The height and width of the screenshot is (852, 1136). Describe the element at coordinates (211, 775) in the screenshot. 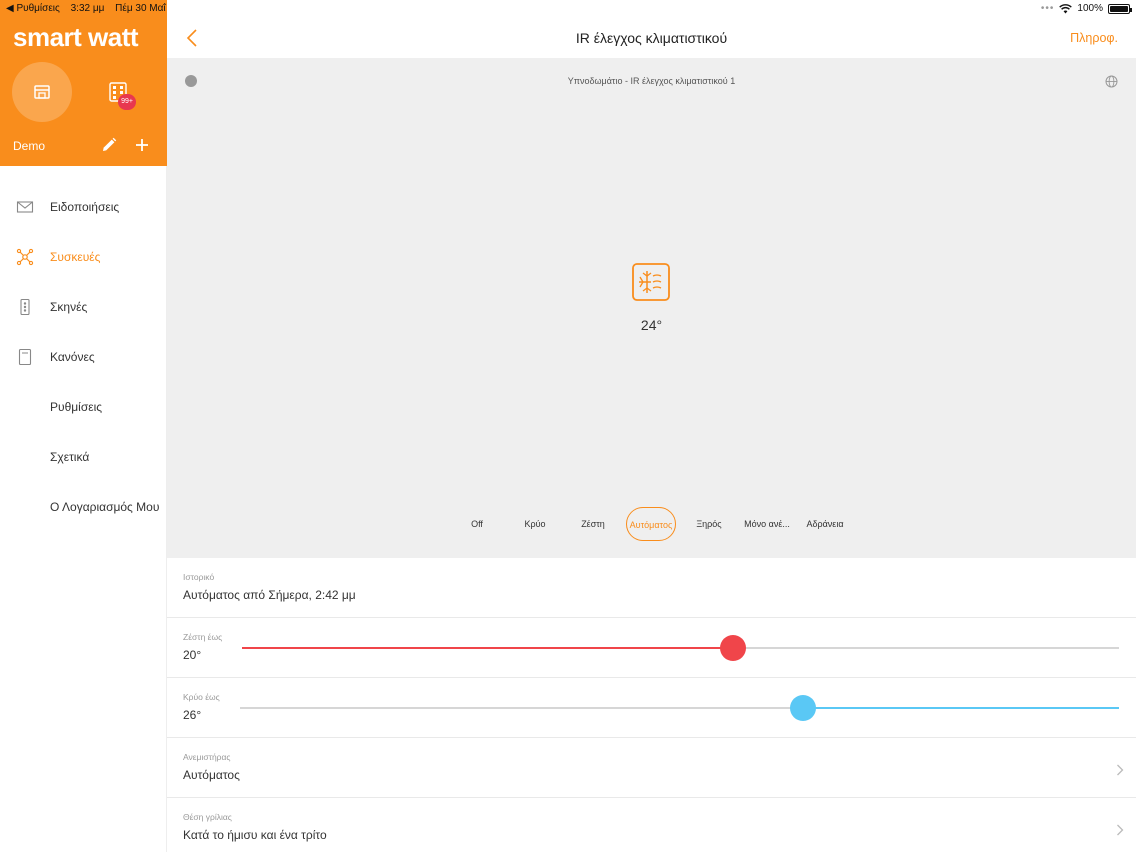

I see `fan-value: Αυτόματος` at that location.